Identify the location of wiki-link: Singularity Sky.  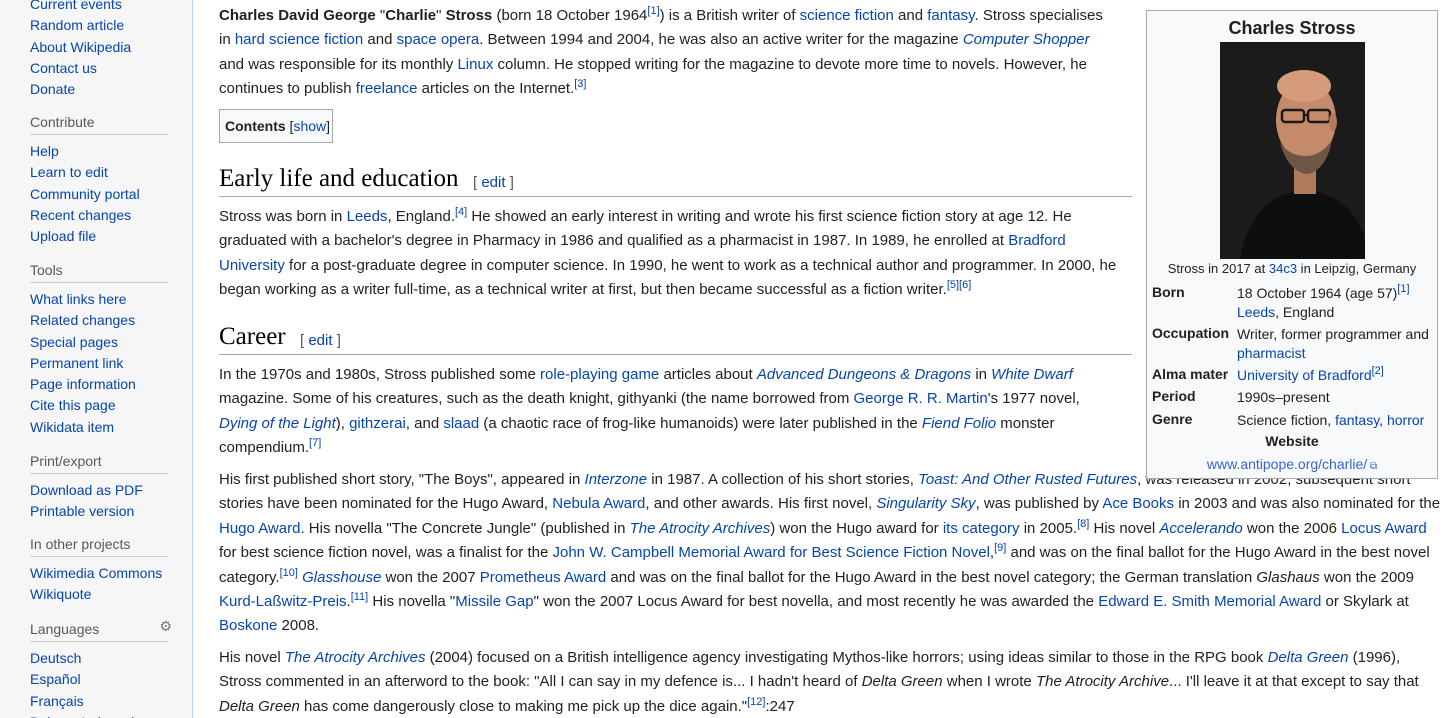
(925, 503).